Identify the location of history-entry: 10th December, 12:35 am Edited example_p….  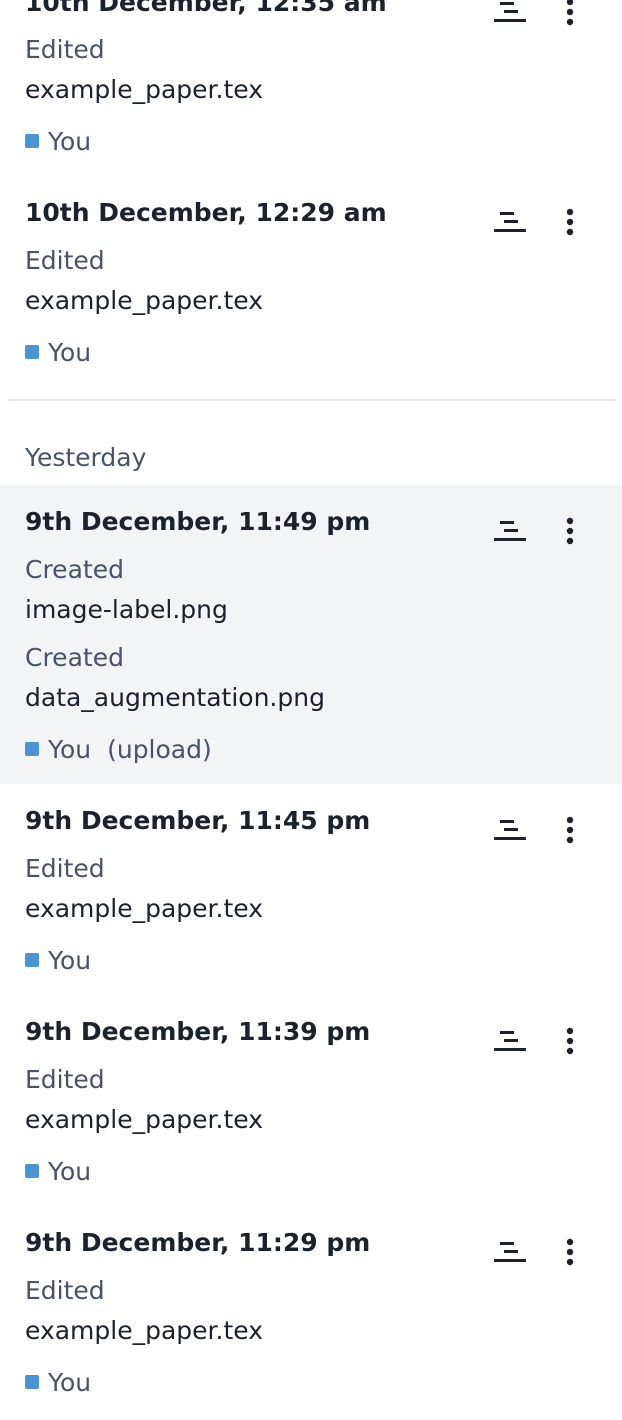
(311, 85).